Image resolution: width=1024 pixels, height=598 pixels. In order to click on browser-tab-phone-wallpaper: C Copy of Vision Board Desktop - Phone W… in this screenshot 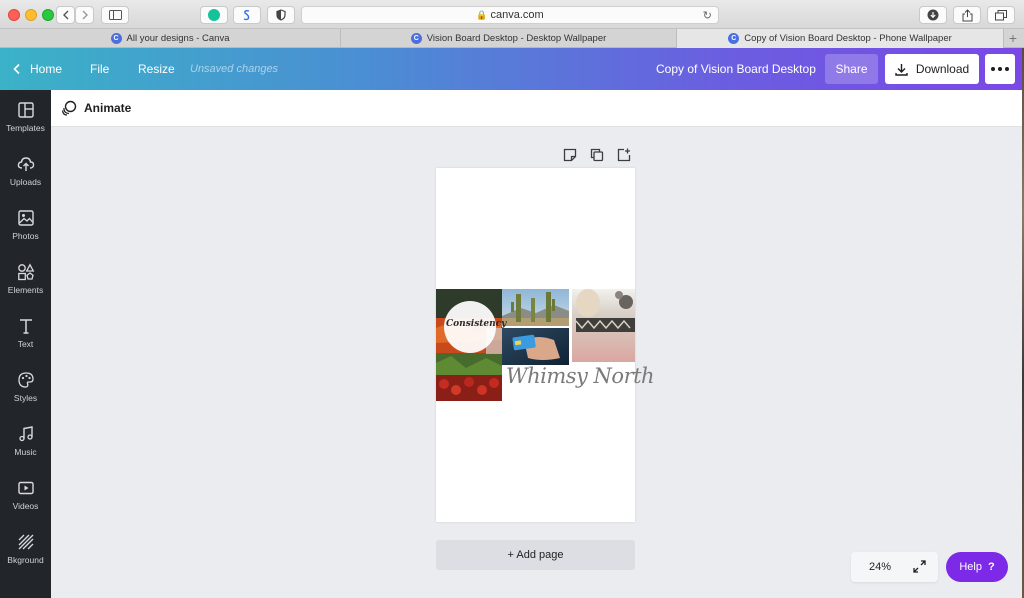, I will do `click(840, 38)`.